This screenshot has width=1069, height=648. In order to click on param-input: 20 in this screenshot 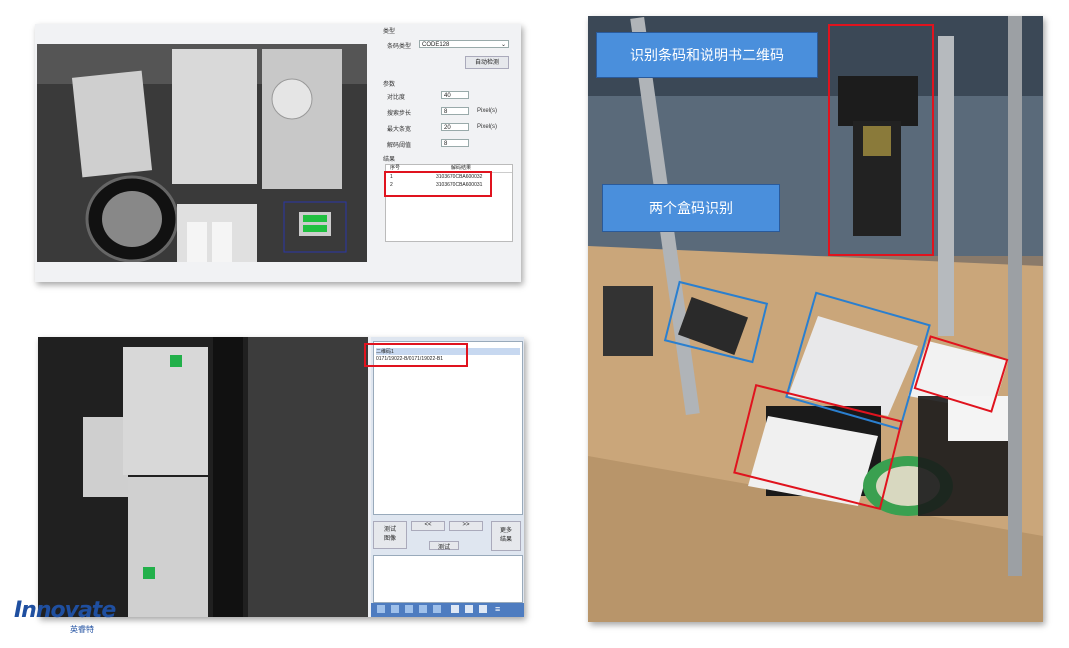, I will do `click(455, 127)`.